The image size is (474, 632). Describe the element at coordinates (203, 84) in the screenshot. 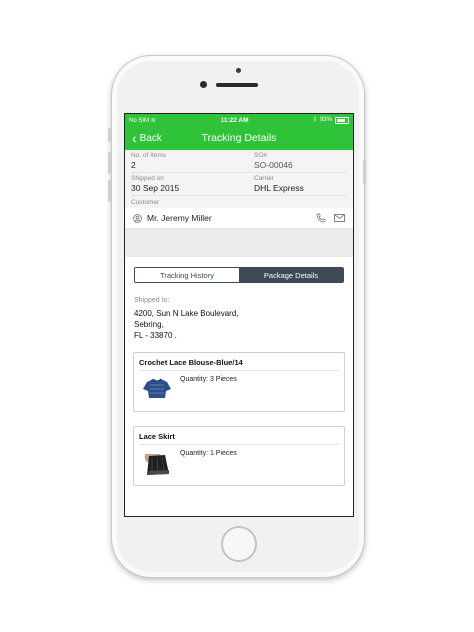

I see `front-camera` at that location.